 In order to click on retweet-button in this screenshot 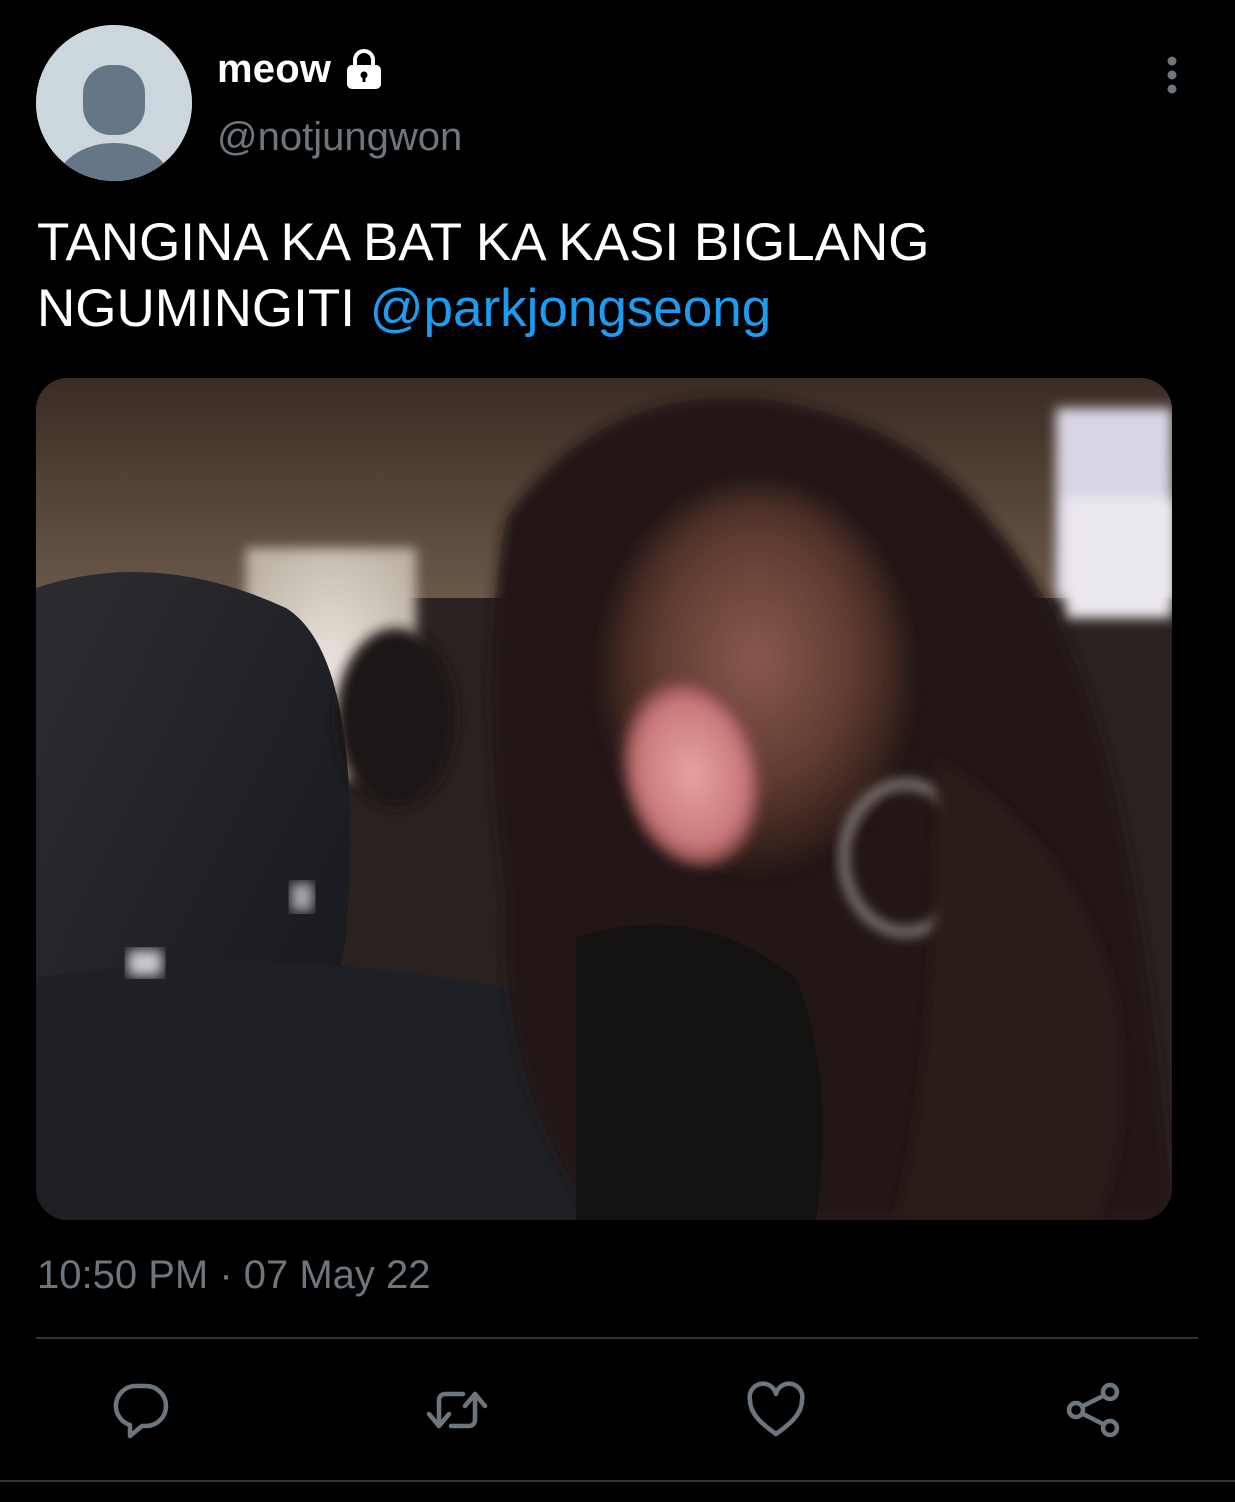, I will do `click(457, 1410)`.